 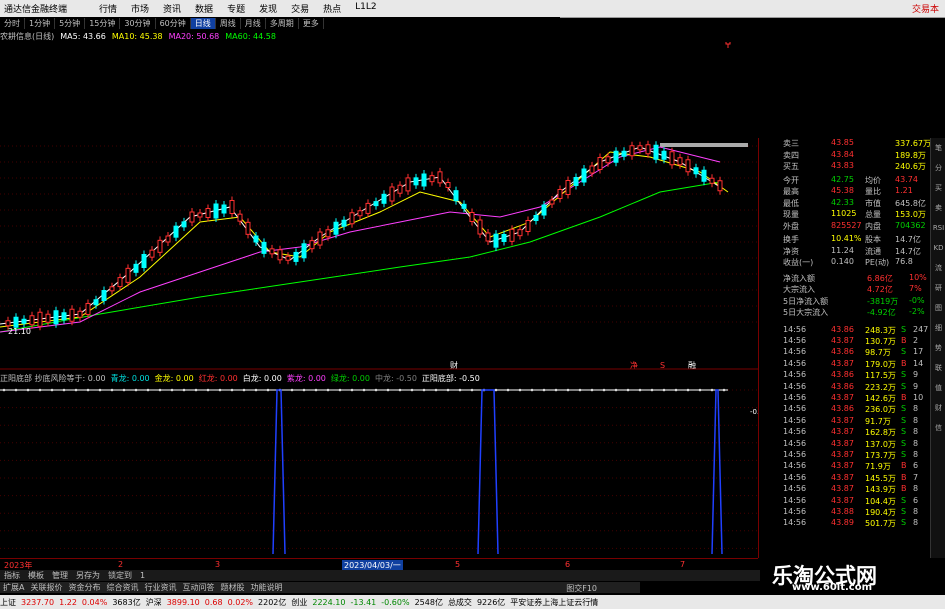 I want to click on indicator-title: 正阳底部 抄底风险等于: 0.00, so click(x=53, y=378).